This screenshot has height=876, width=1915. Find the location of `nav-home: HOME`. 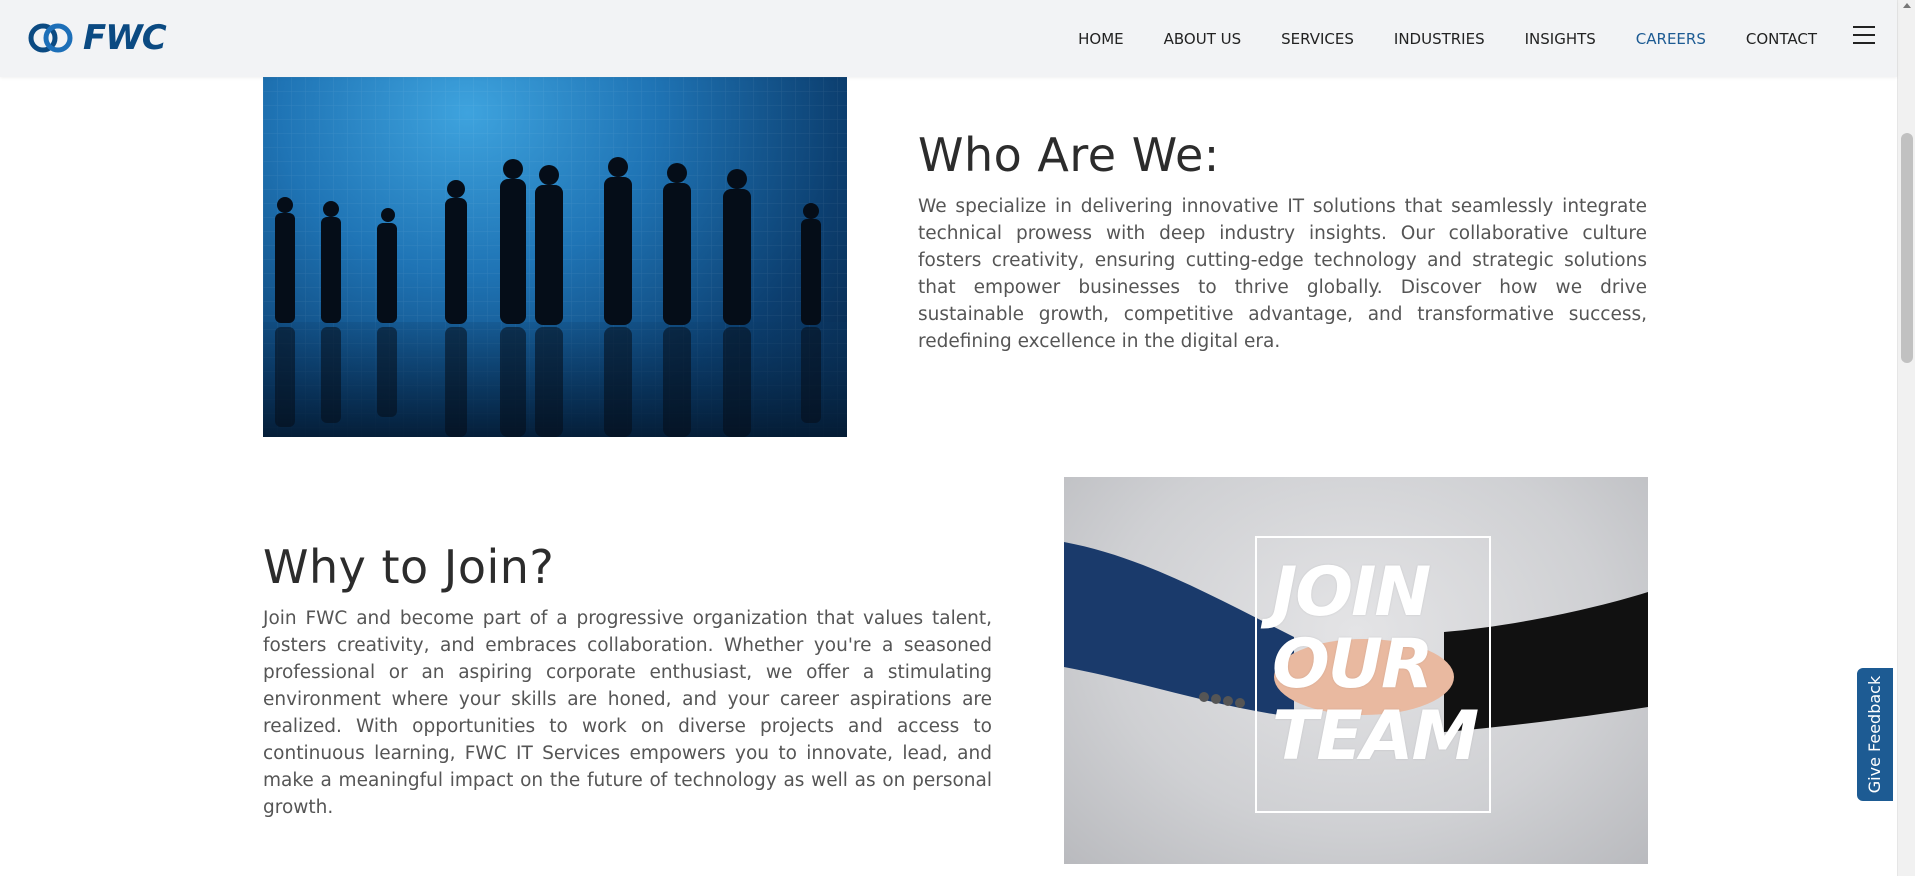

nav-home: HOME is located at coordinates (1101, 39).